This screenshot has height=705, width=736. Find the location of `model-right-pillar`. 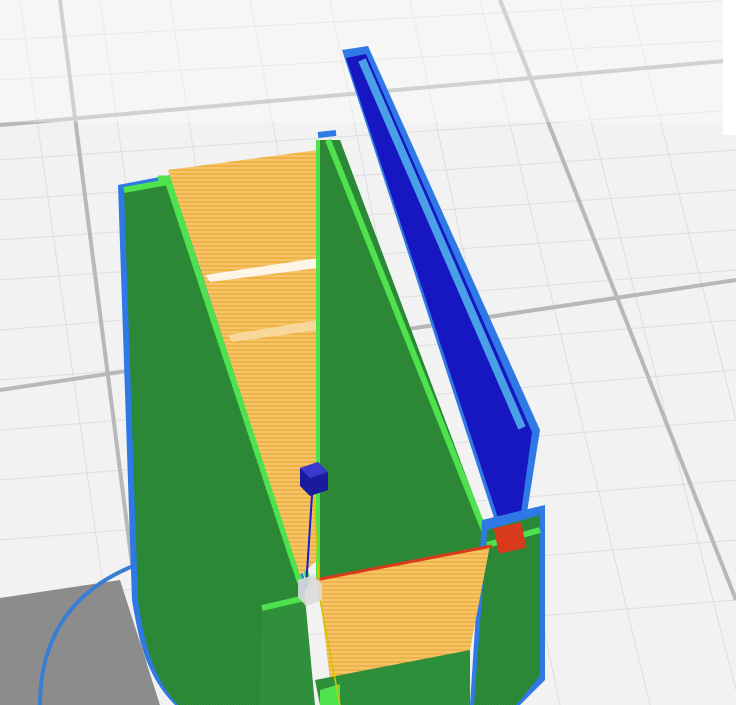

model-right-pillar is located at coordinates (507, 605).